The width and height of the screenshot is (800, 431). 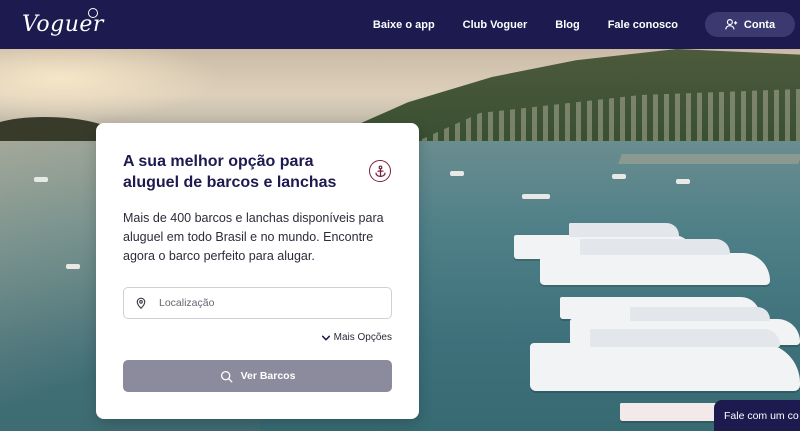 What do you see at coordinates (268, 376) in the screenshot?
I see `view-boats-label: Ver Barcos` at bounding box center [268, 376].